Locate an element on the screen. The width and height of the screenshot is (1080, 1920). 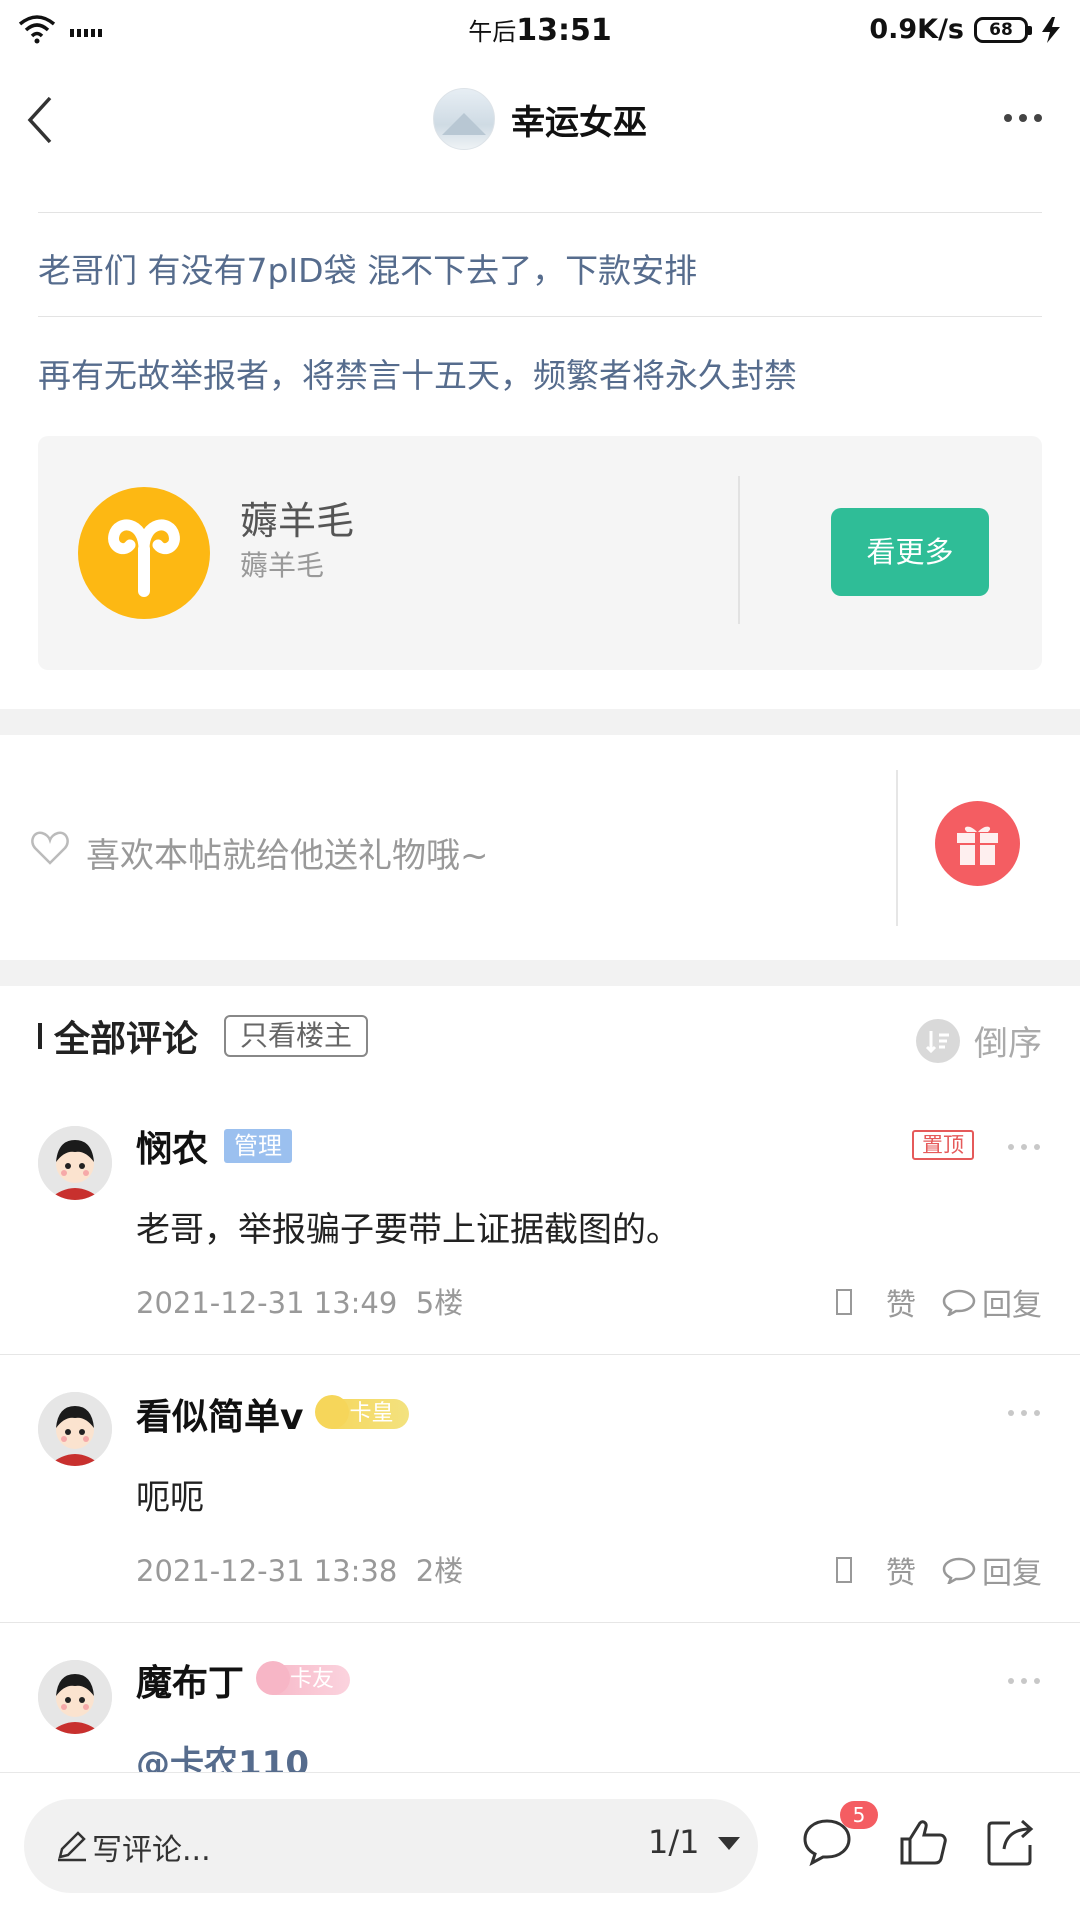
comment-header: 悯农 管理 is located at coordinates (214, 1146).